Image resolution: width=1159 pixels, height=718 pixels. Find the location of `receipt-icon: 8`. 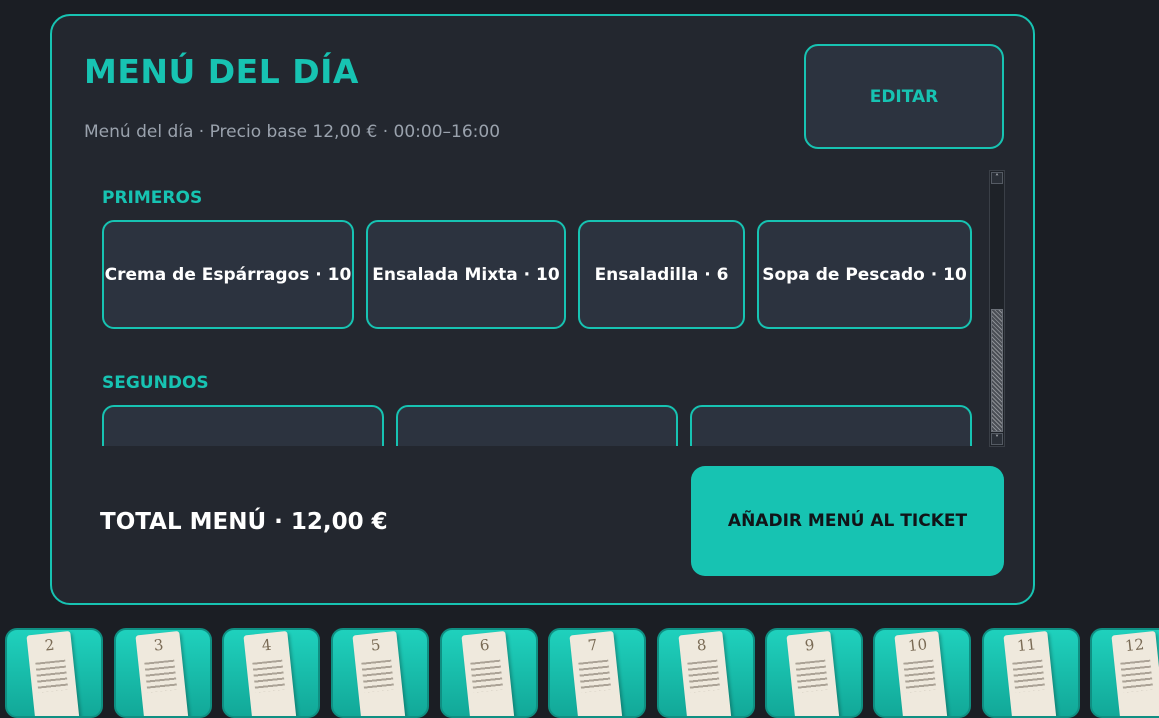

receipt-icon: 8 is located at coordinates (705, 673).